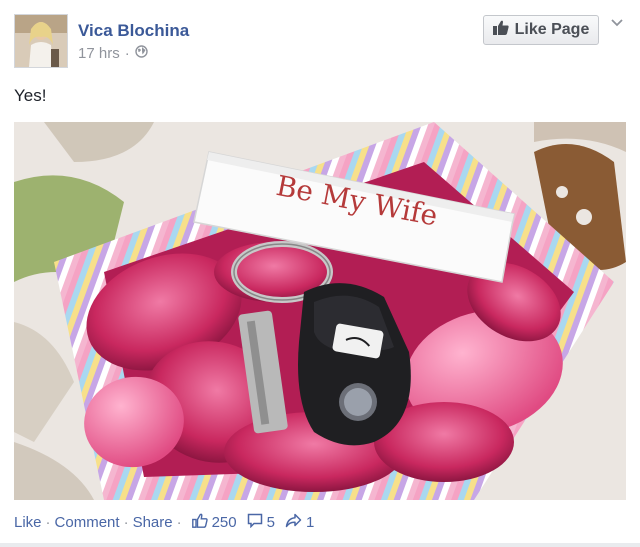 The image size is (640, 547). Describe the element at coordinates (28, 522) in the screenshot. I see `like-link: Like` at that location.